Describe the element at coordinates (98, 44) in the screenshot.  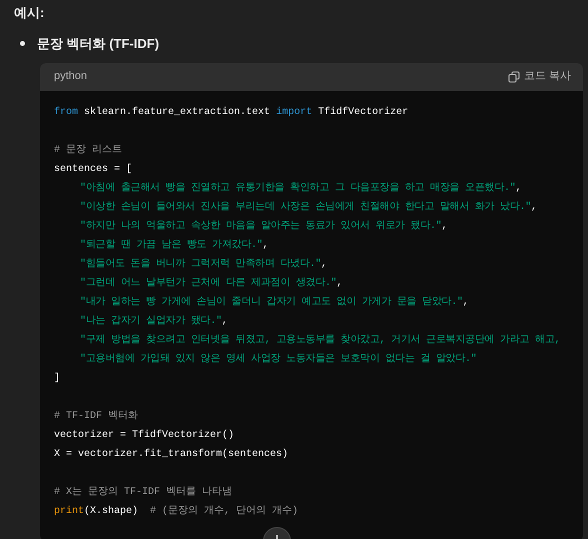
I see `list-item-text: 문장 벡터화 (TF-IDF)` at that location.